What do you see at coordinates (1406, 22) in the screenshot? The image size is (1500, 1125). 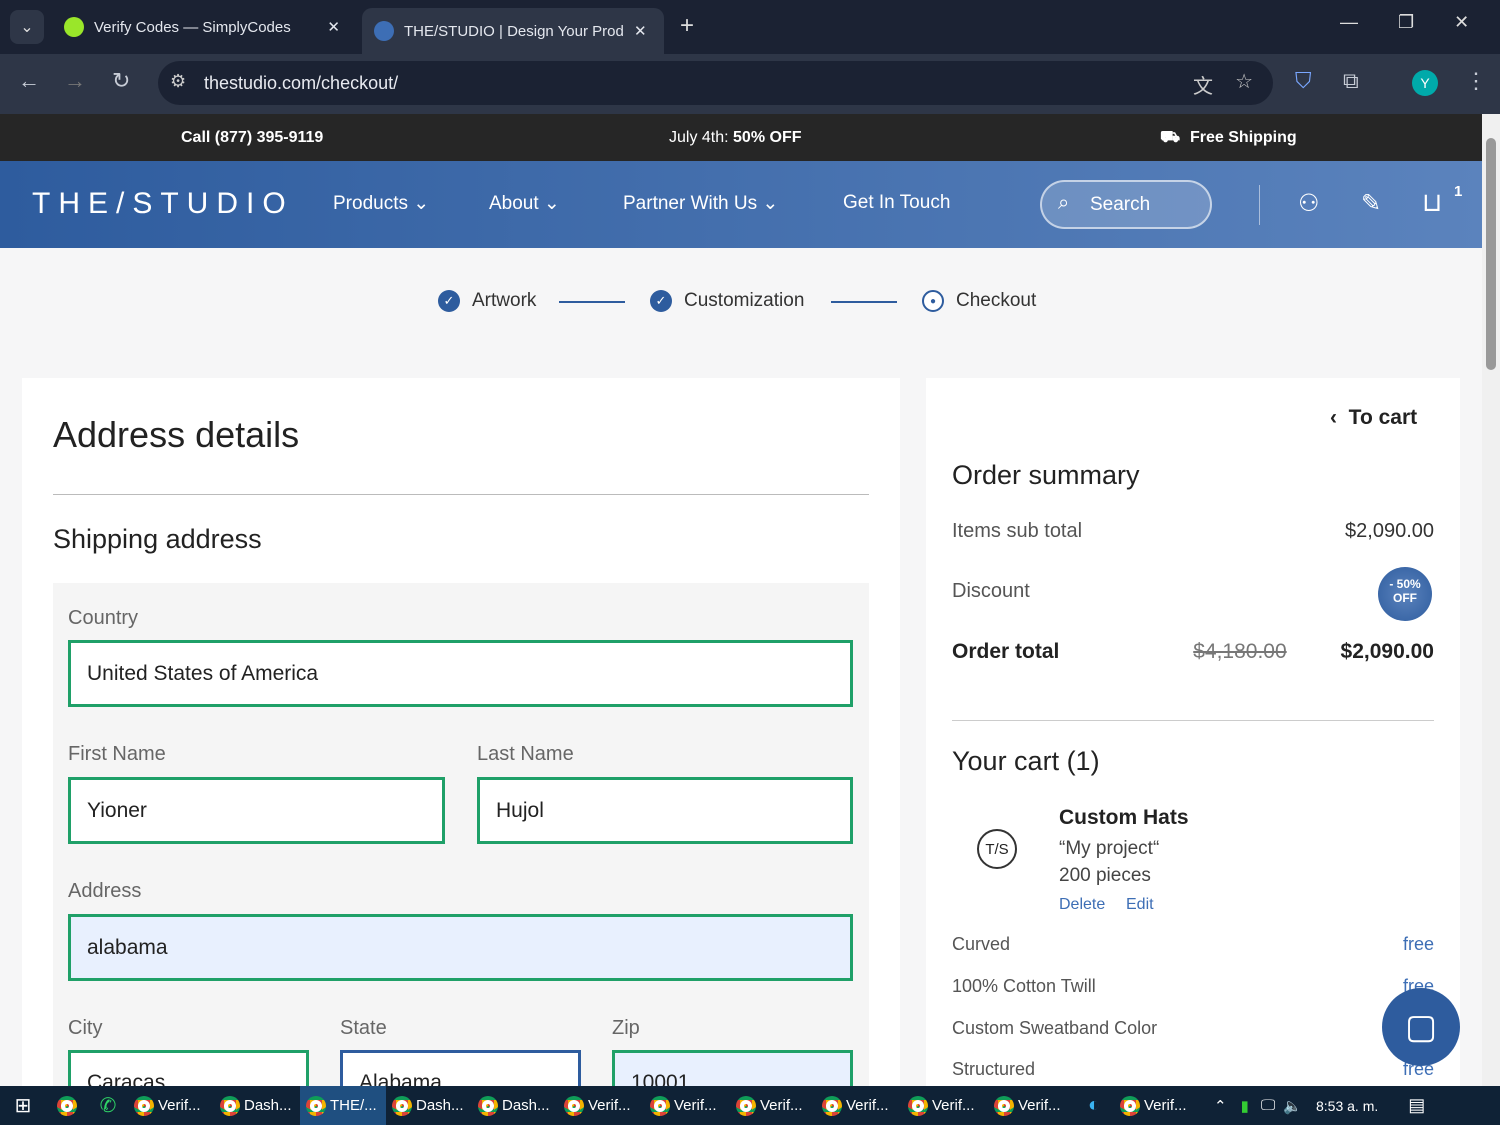 I see `restore-button: ❐` at bounding box center [1406, 22].